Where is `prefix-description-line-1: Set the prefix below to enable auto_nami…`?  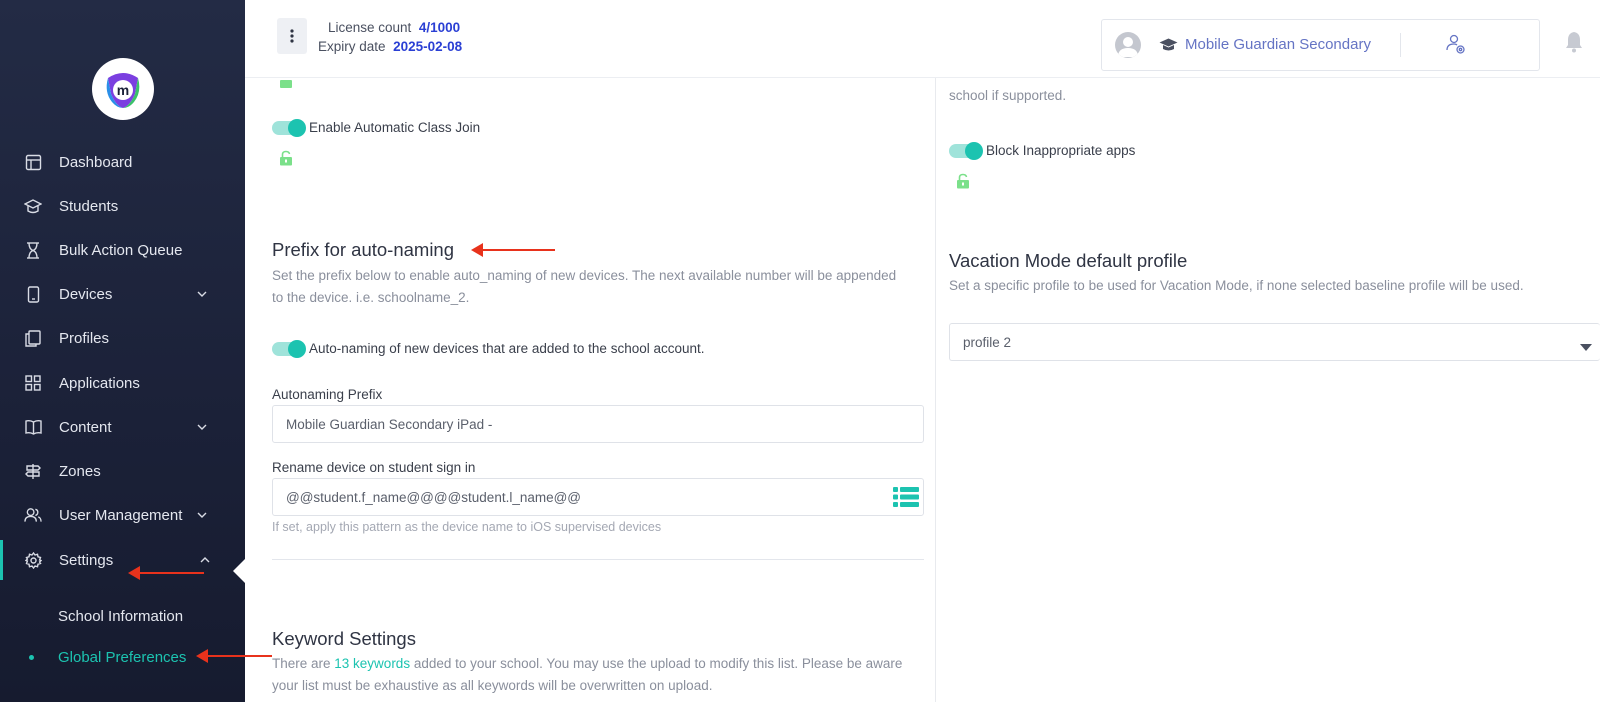
prefix-description-line-1: Set the prefix below to enable auto_nami… is located at coordinates (584, 275).